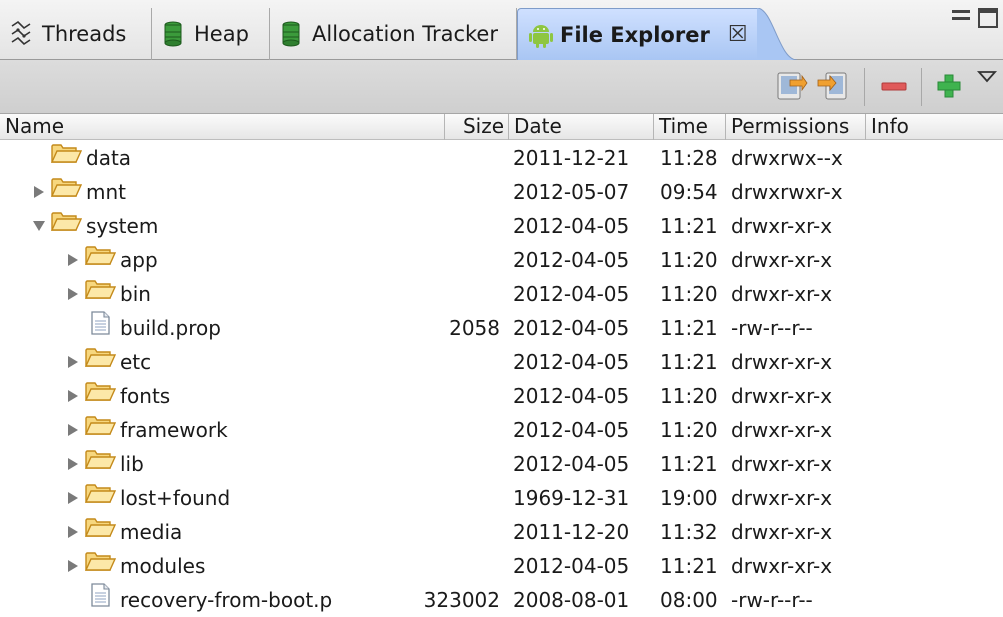 The image size is (1003, 617). What do you see at coordinates (501, 464) in the screenshot?
I see `table-row: lib 2012-04-05 11:21 drwxr-xr-x` at bounding box center [501, 464].